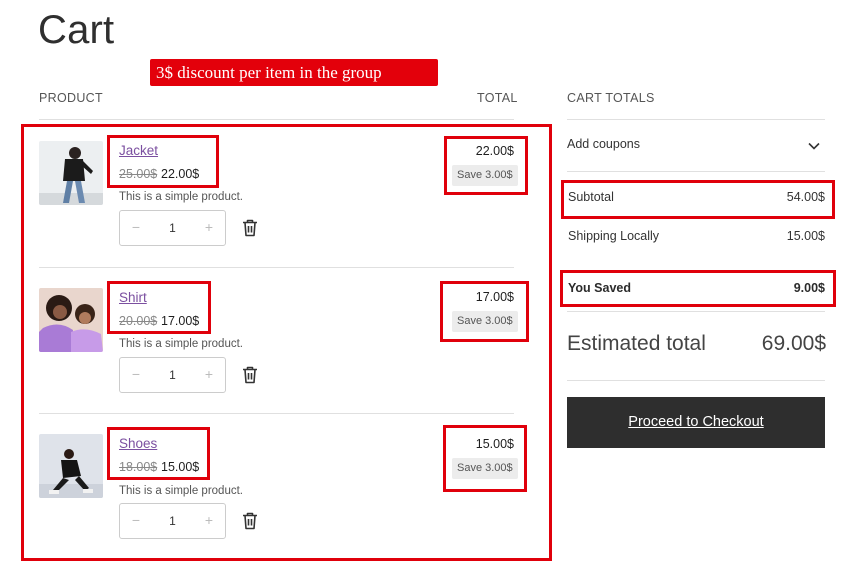 This screenshot has width=852, height=583. Describe the element at coordinates (793, 343) in the screenshot. I see `estimated-total-value: 69.00$` at that location.